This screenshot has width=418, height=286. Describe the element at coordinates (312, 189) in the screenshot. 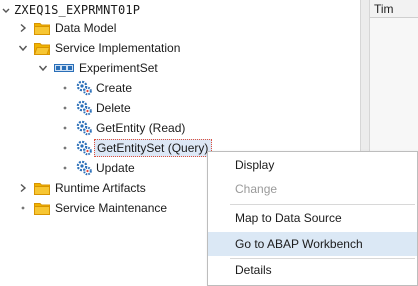

I see `menu-item-change: Change` at that location.